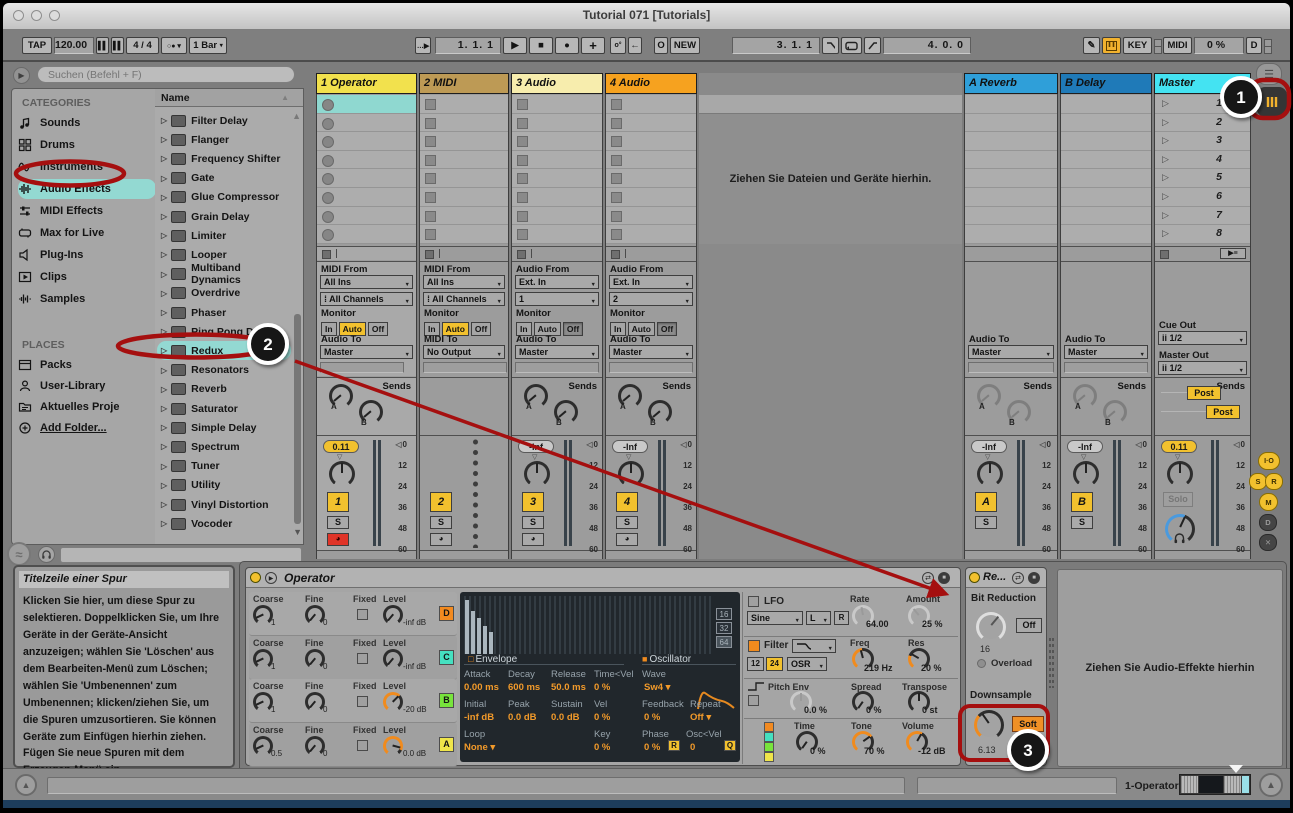 Image resolution: width=1293 pixels, height=813 pixels. I want to click on track-header: 3 Audio, so click(557, 83).